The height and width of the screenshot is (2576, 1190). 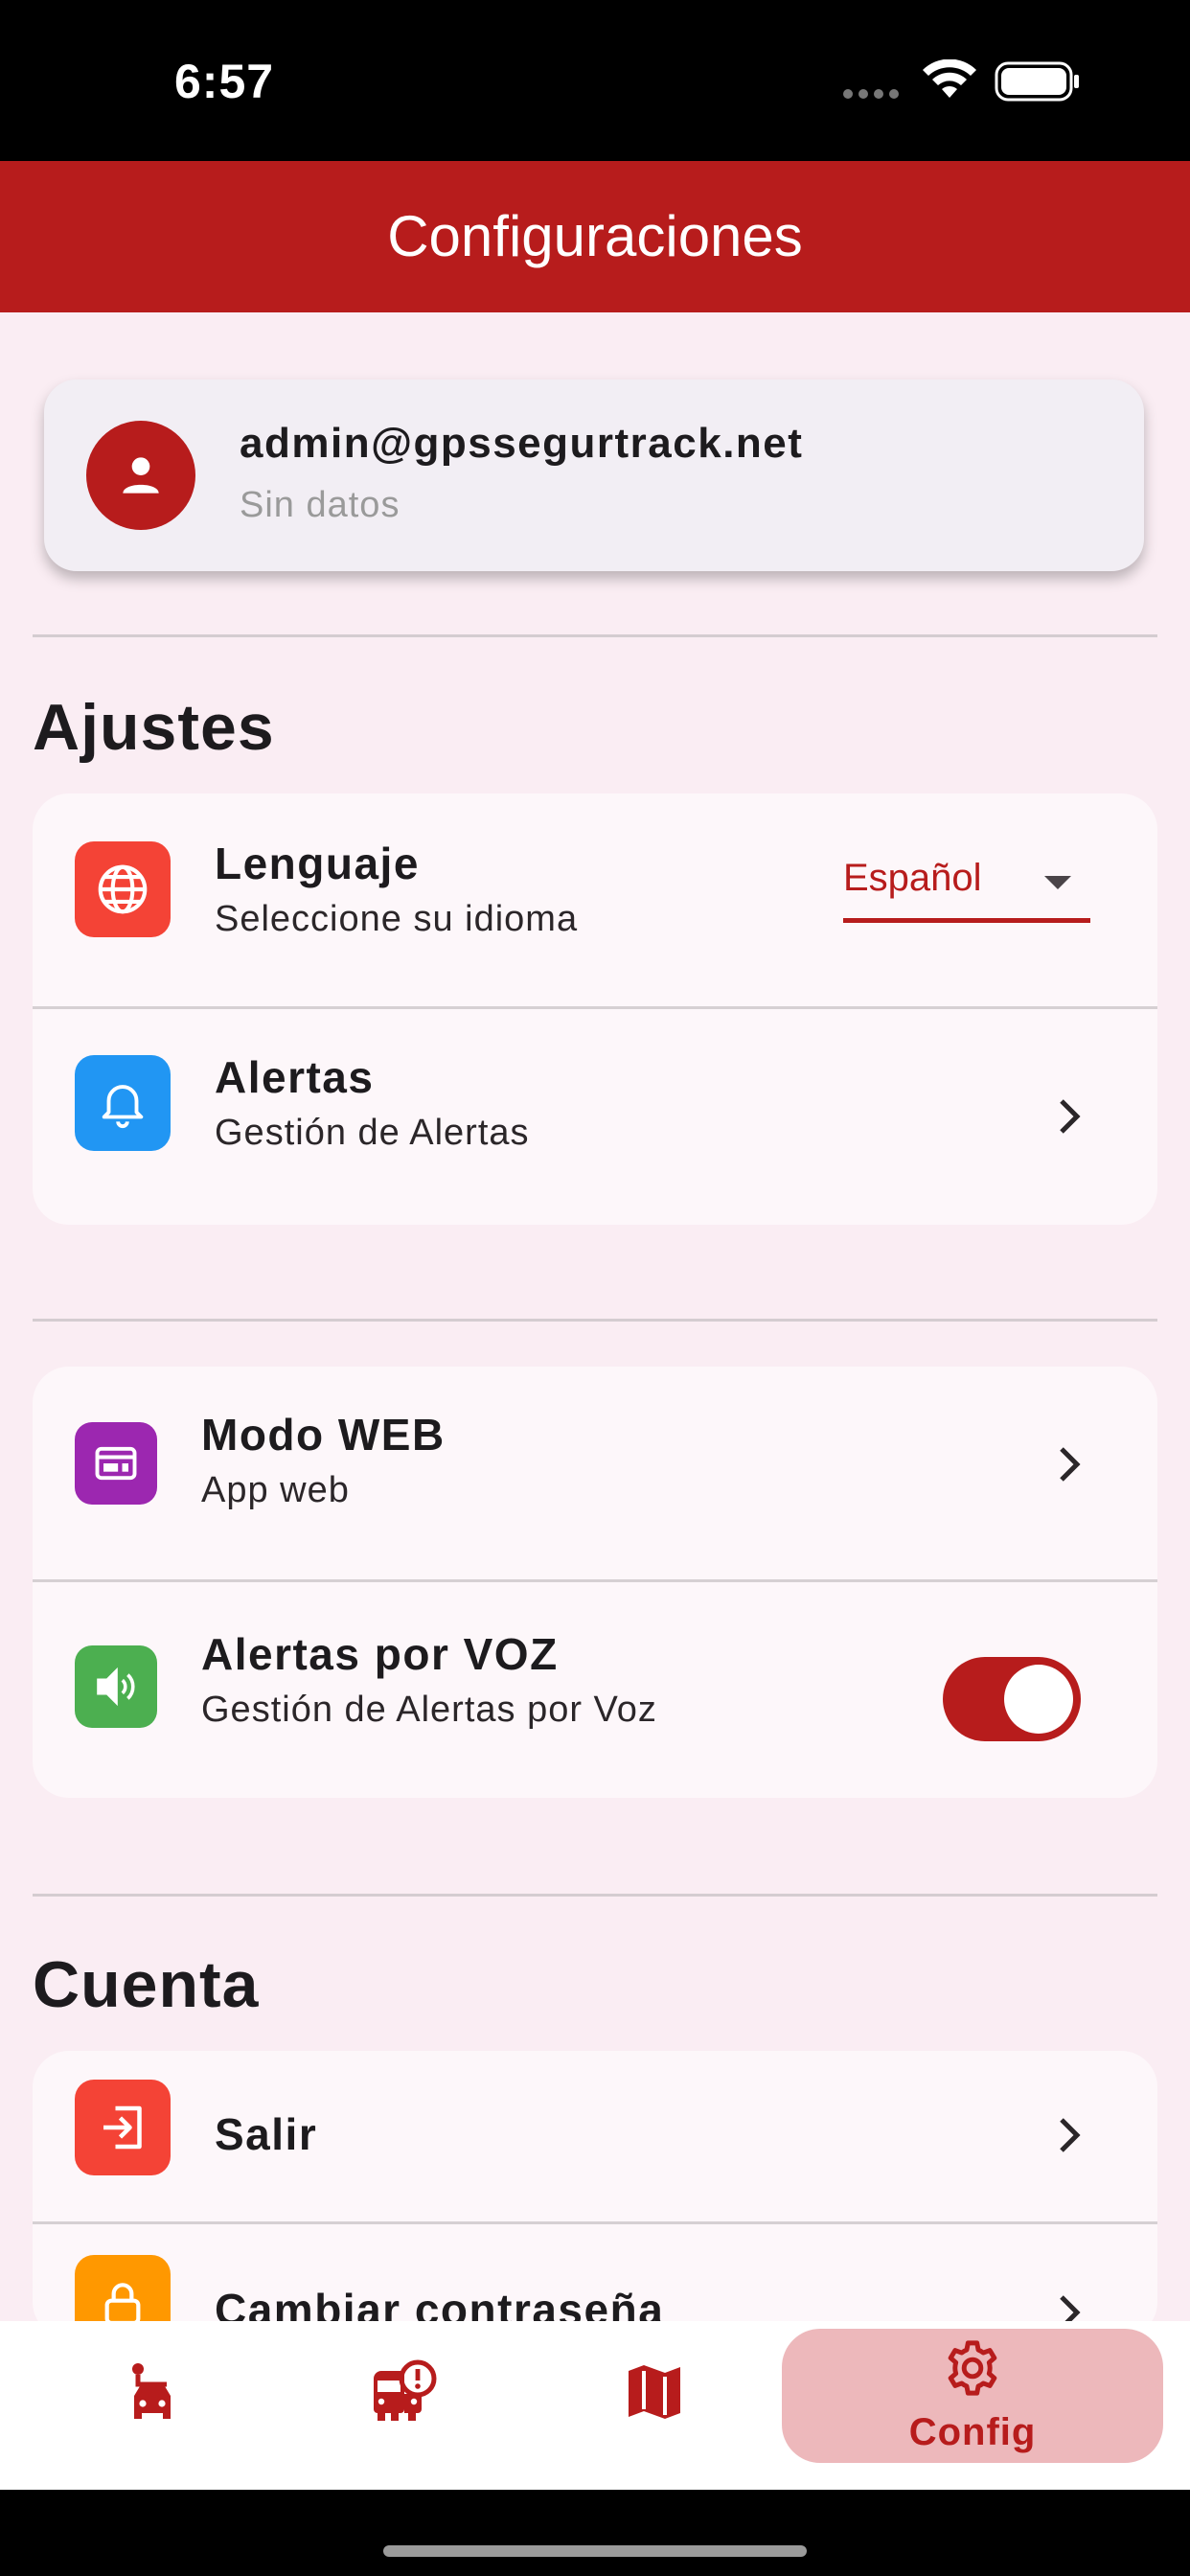 What do you see at coordinates (373, 1133) in the screenshot?
I see `alerts-subtitle: Gestión de Alertas` at bounding box center [373, 1133].